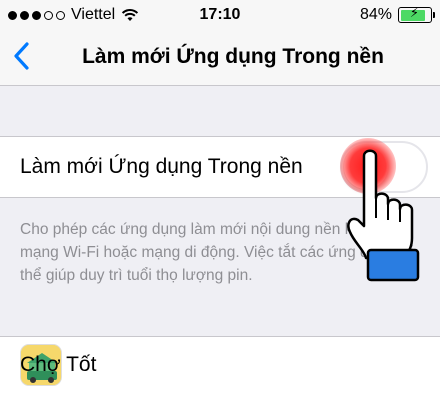 This screenshot has width=440, height=407. What do you see at coordinates (397, 14) in the screenshot?
I see `status-right: 84% ⚡` at bounding box center [397, 14].